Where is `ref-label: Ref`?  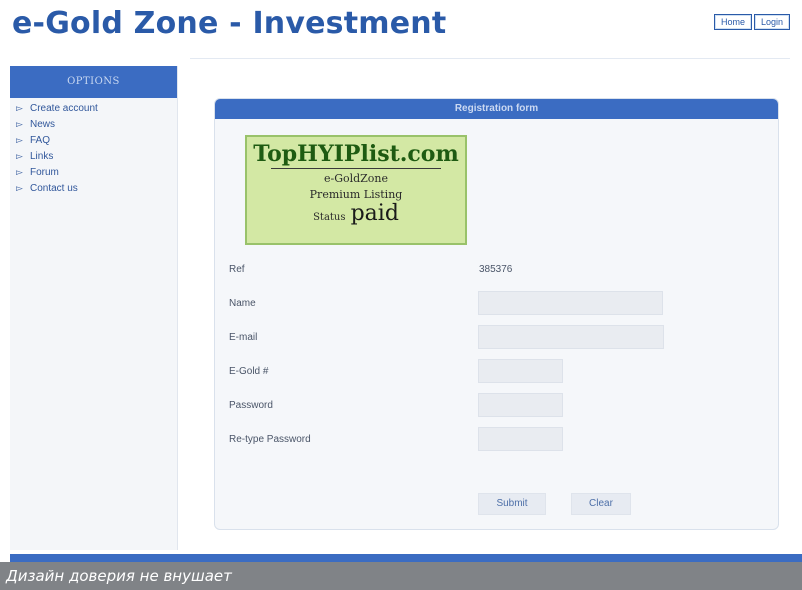 ref-label: Ref is located at coordinates (237, 269).